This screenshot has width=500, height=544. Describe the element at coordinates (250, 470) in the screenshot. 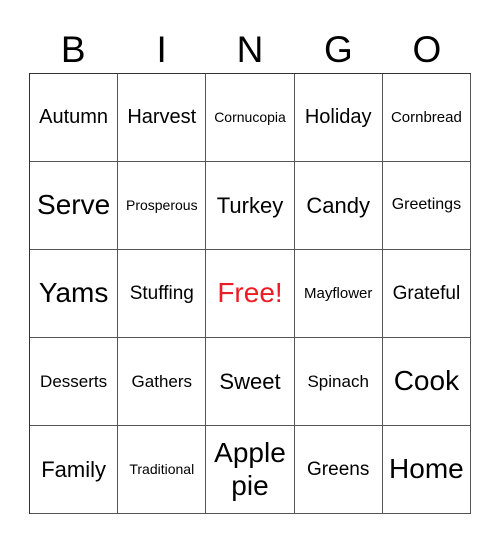

I see `bingo-cell: Apple pie` at that location.